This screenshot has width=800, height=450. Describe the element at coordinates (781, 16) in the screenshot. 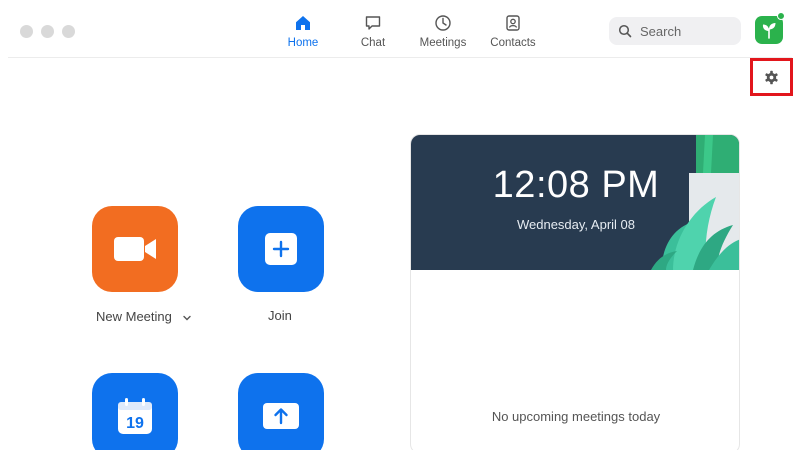

I see `online-status-badge` at that location.